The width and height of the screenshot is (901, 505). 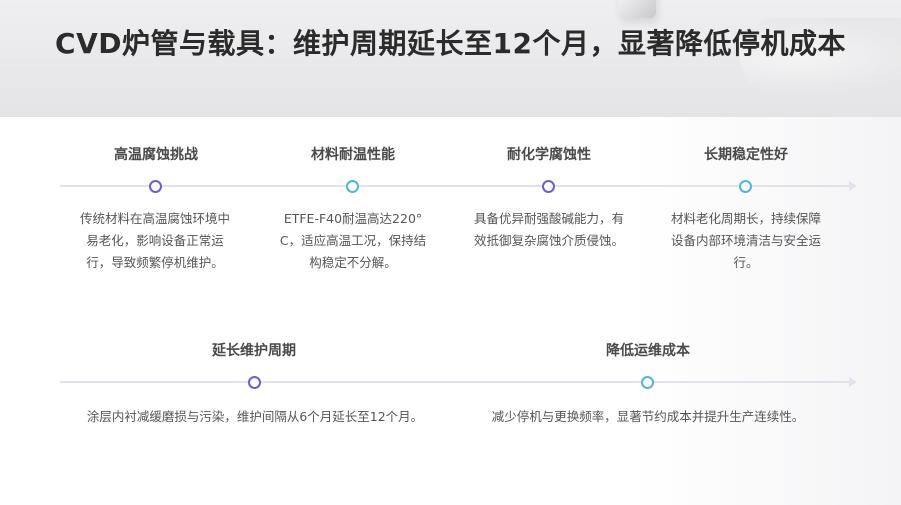 What do you see at coordinates (255, 416) in the screenshot?
I see `milestone-description: 涂层内衬减缓磨损与污染，维护间隔从6个月延长至12个月。` at bounding box center [255, 416].